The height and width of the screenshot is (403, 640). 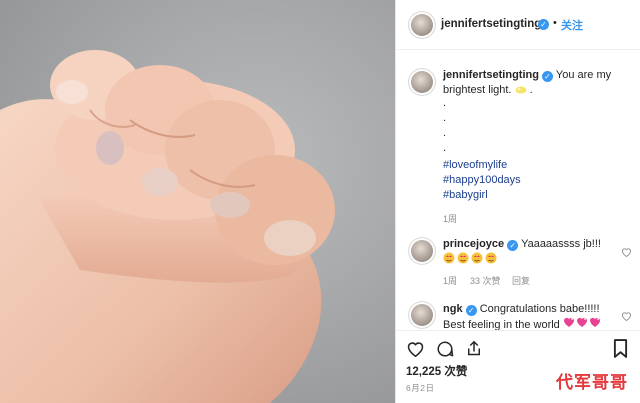 I want to click on author-avatar, so click(x=422, y=25).